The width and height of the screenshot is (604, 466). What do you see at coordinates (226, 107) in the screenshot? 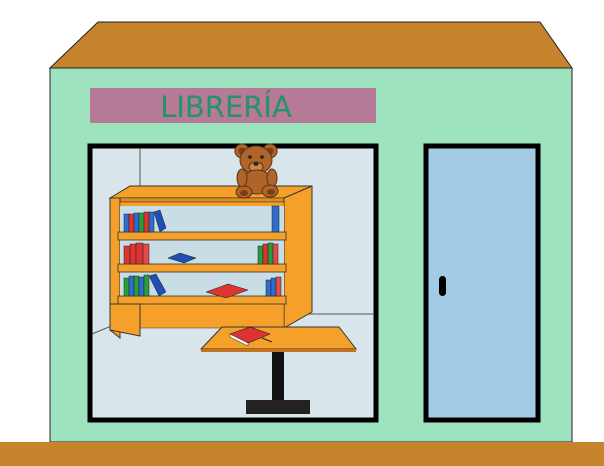
I see `shop-sign-label: LIBRERÍA` at bounding box center [226, 107].